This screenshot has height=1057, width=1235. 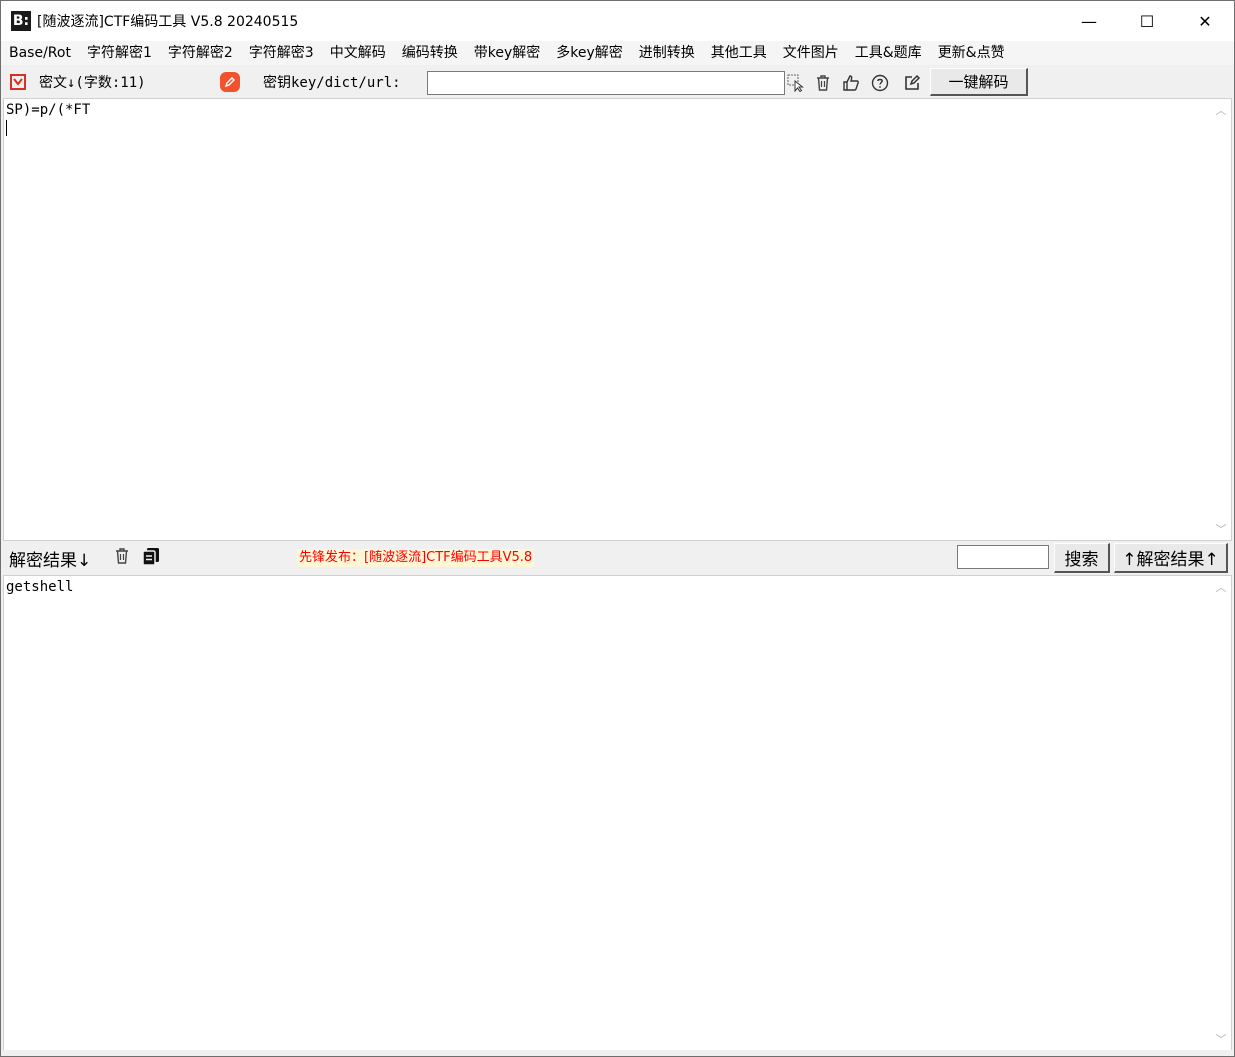 What do you see at coordinates (40, 587) in the screenshot?
I see `result-text: getshell` at bounding box center [40, 587].